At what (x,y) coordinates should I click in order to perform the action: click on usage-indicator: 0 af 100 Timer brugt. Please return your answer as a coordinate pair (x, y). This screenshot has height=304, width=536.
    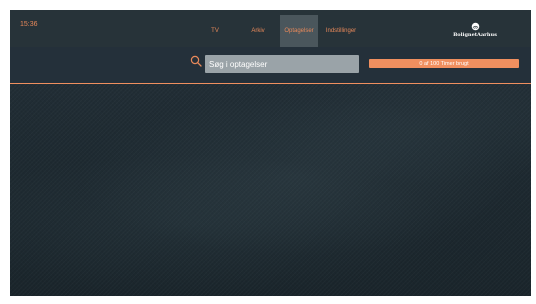
    Looking at the image, I should click on (444, 63).